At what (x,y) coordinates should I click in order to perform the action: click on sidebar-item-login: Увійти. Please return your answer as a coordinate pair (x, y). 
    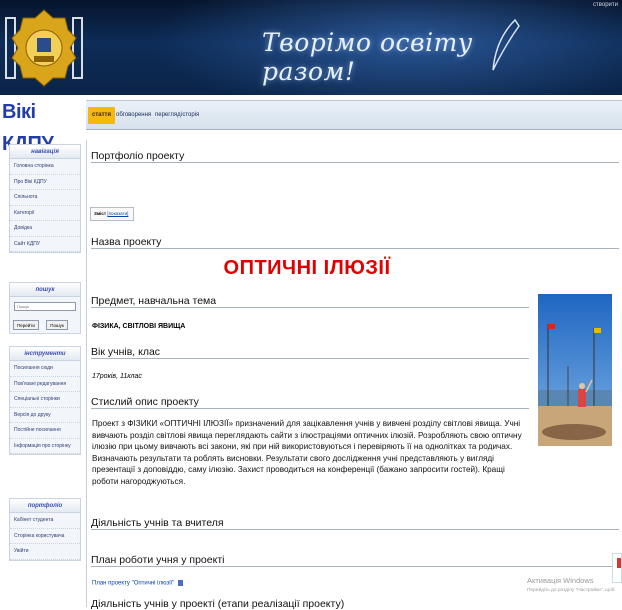
    Looking at the image, I should click on (45, 552).